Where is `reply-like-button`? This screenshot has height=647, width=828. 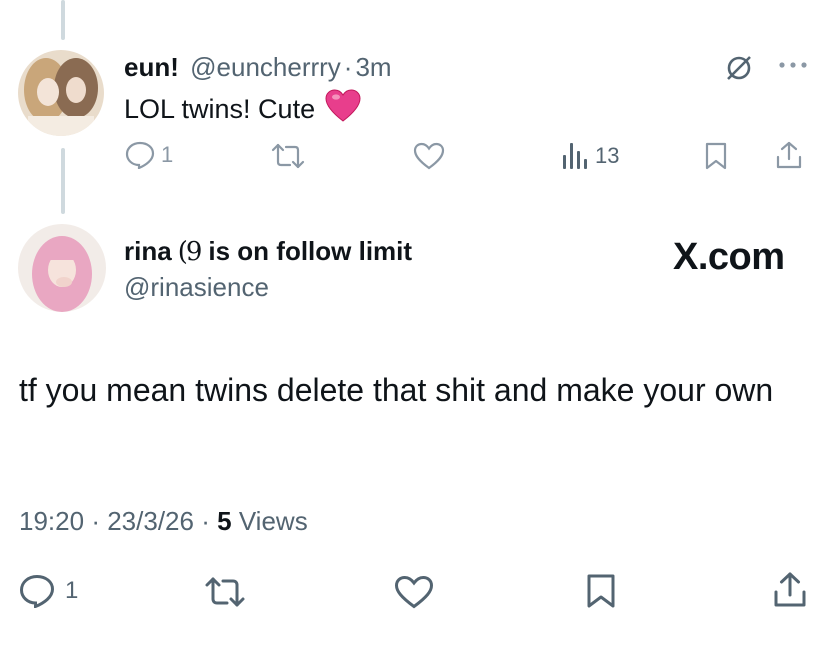
reply-like-button is located at coordinates (429, 156).